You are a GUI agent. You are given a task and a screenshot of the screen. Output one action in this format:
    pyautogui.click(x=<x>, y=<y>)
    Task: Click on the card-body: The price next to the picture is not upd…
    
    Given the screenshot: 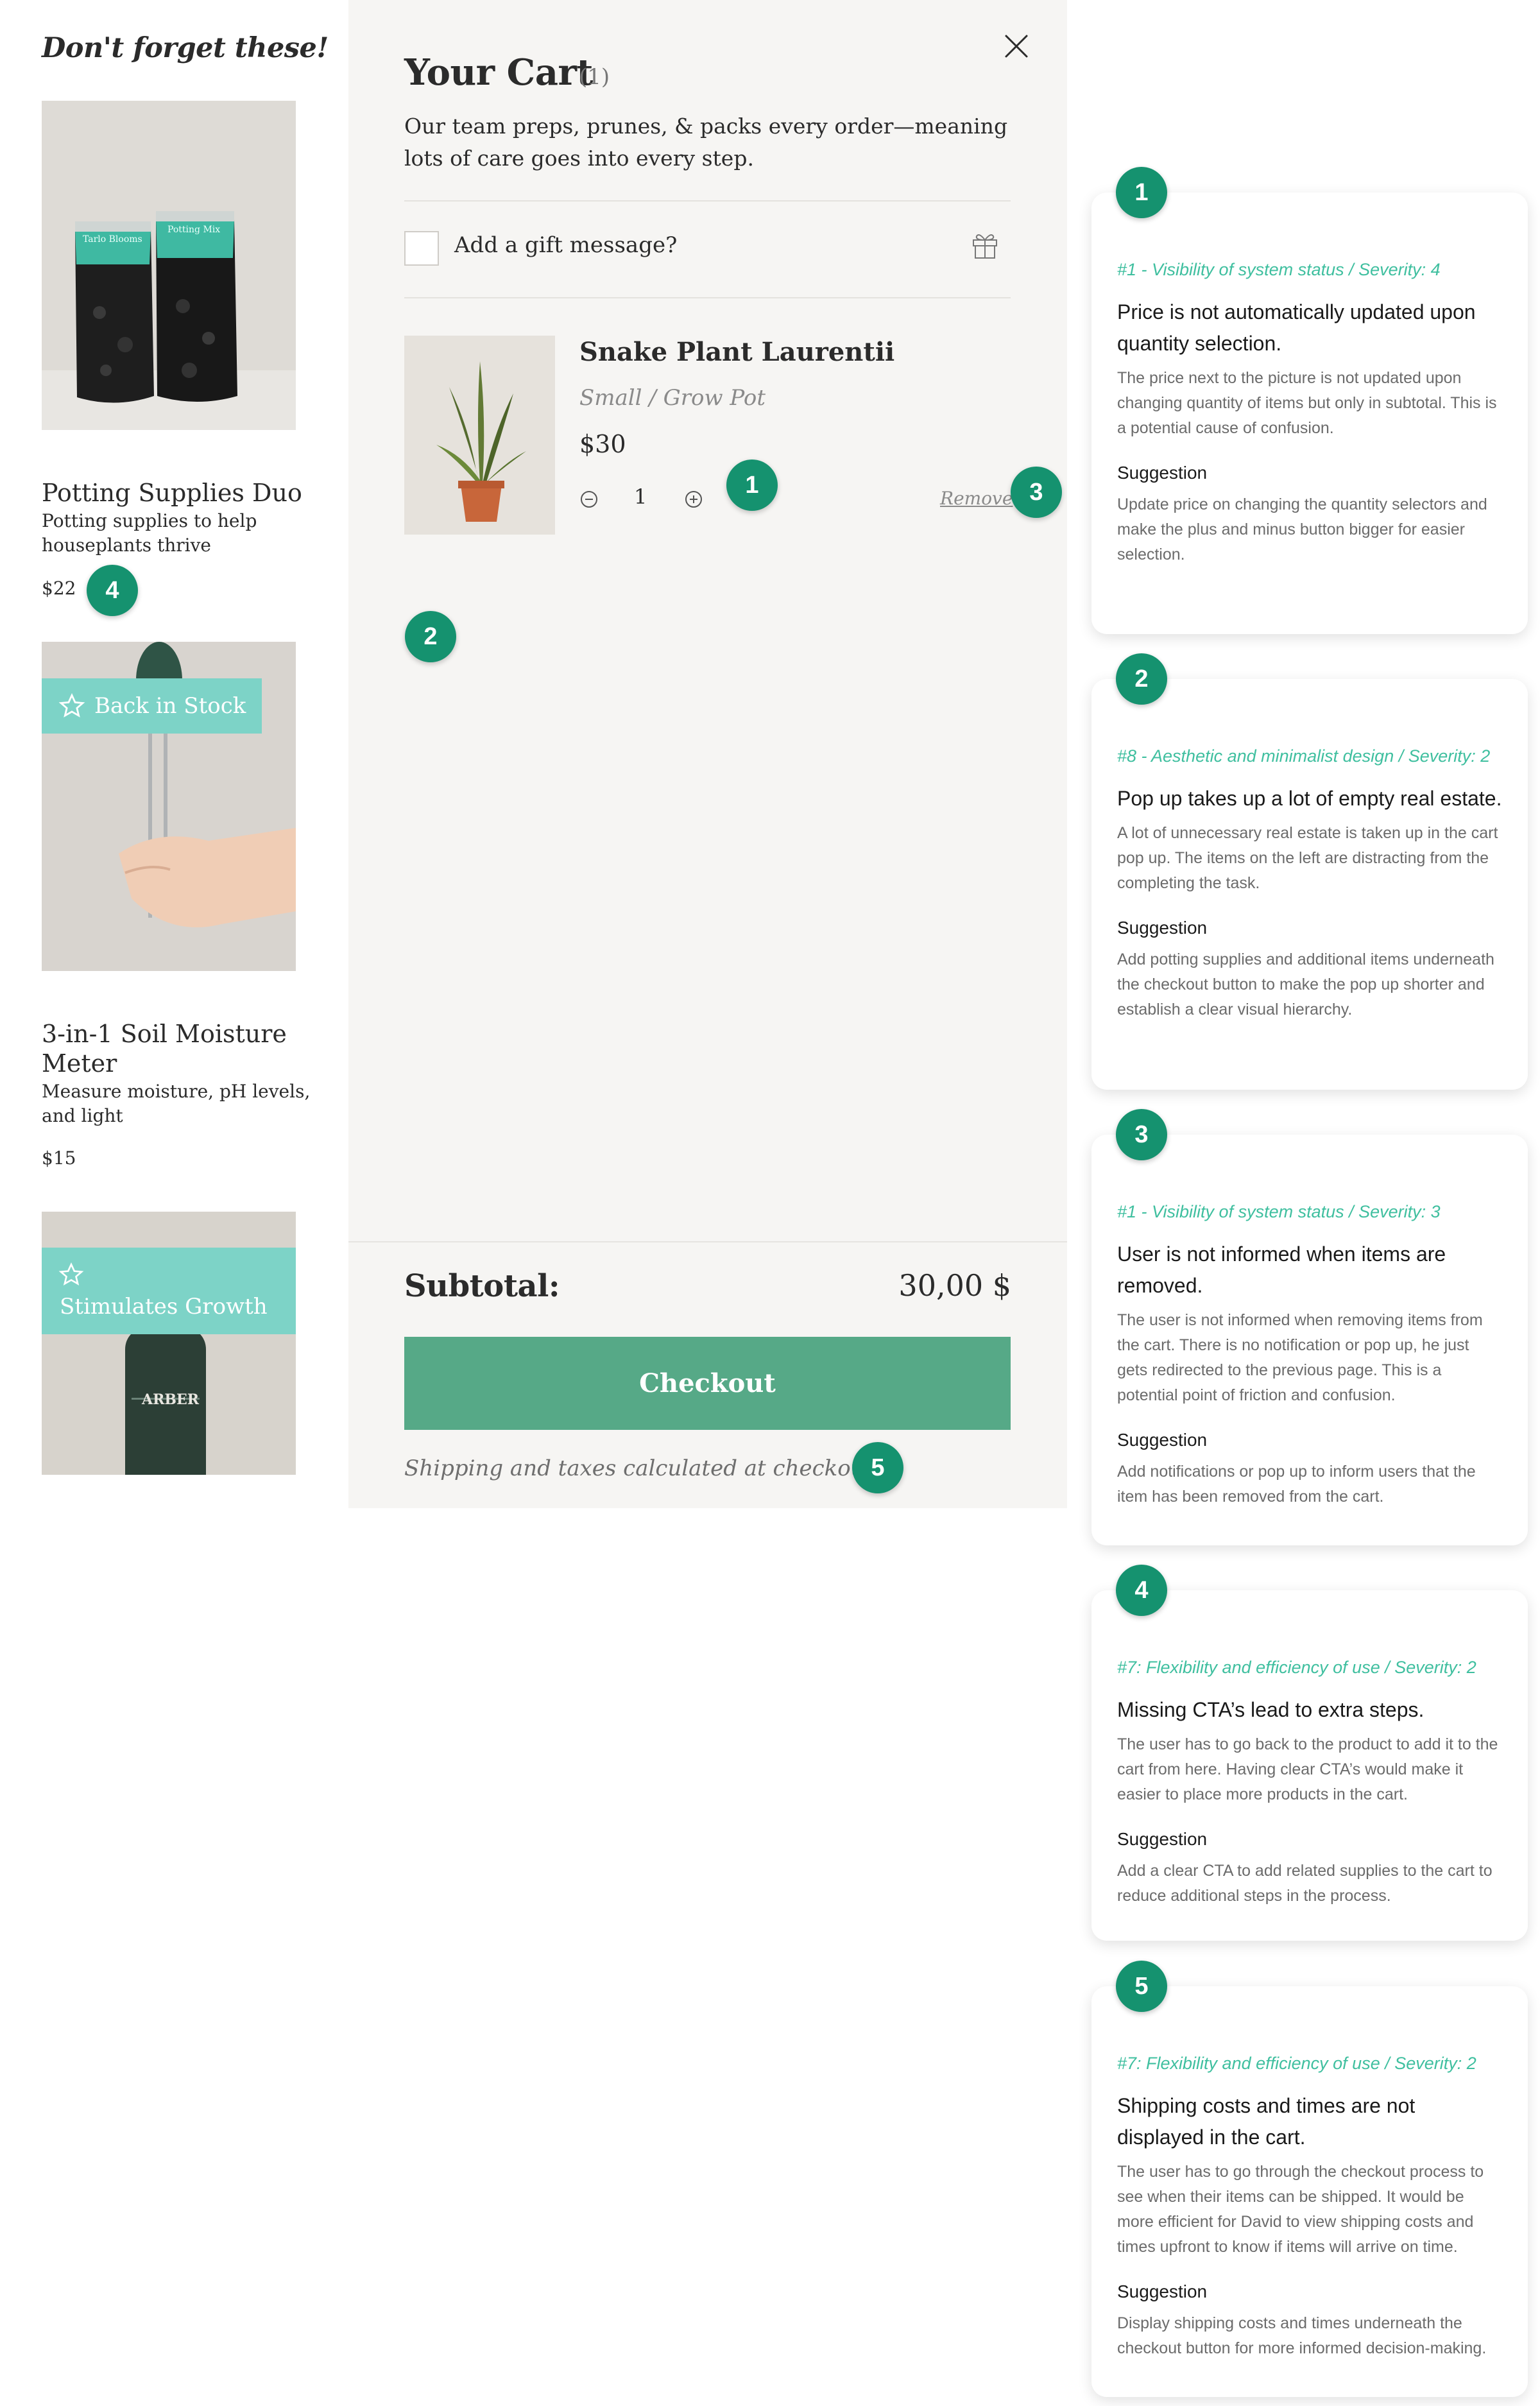 What is the action you would take?
    pyautogui.click(x=1307, y=403)
    